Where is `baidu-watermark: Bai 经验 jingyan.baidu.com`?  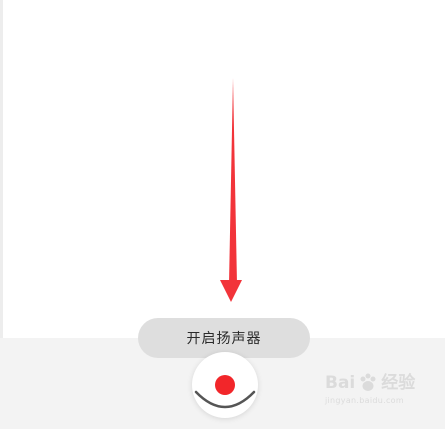
baidu-watermark: Bai 经验 jingyan.baidu.com is located at coordinates (375, 397).